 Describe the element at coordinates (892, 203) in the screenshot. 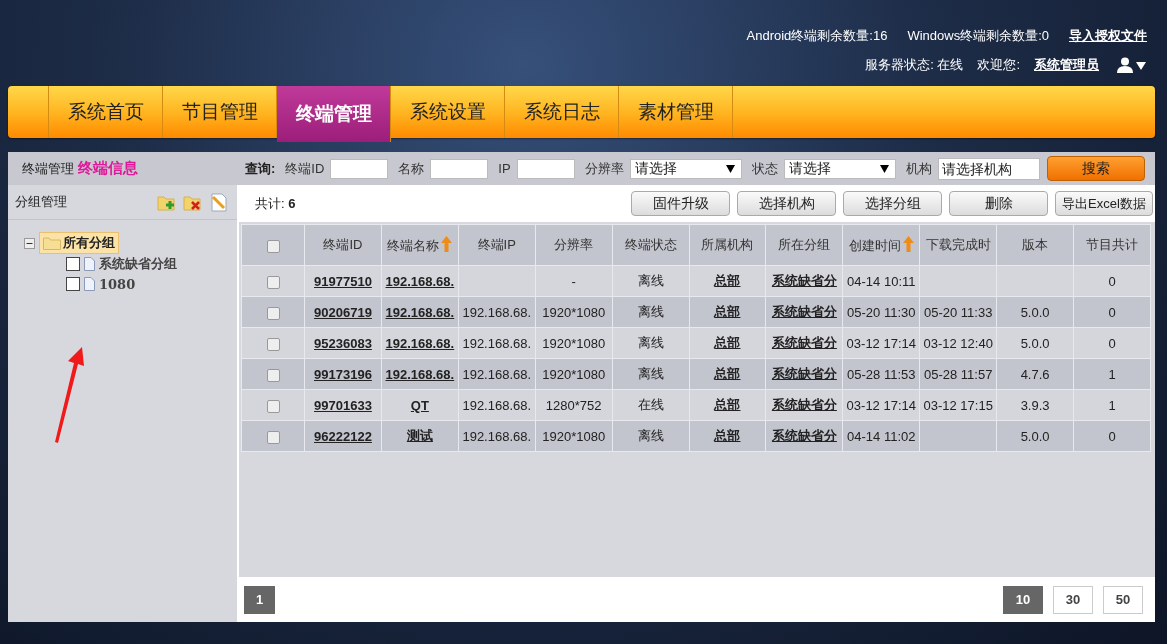

I see `toolbar-button: 选择分组` at that location.